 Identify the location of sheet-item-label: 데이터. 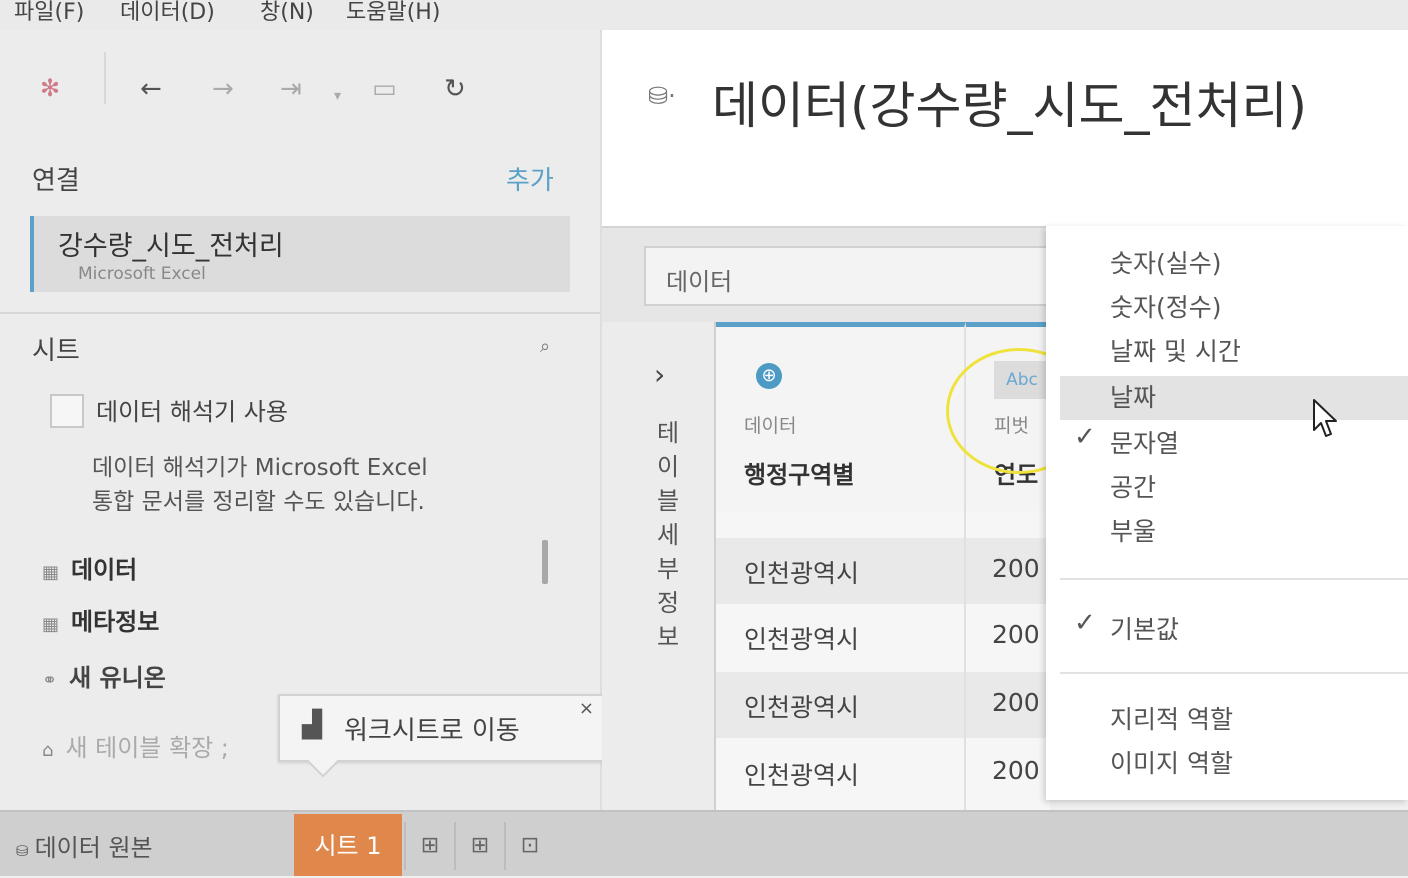
(104, 570).